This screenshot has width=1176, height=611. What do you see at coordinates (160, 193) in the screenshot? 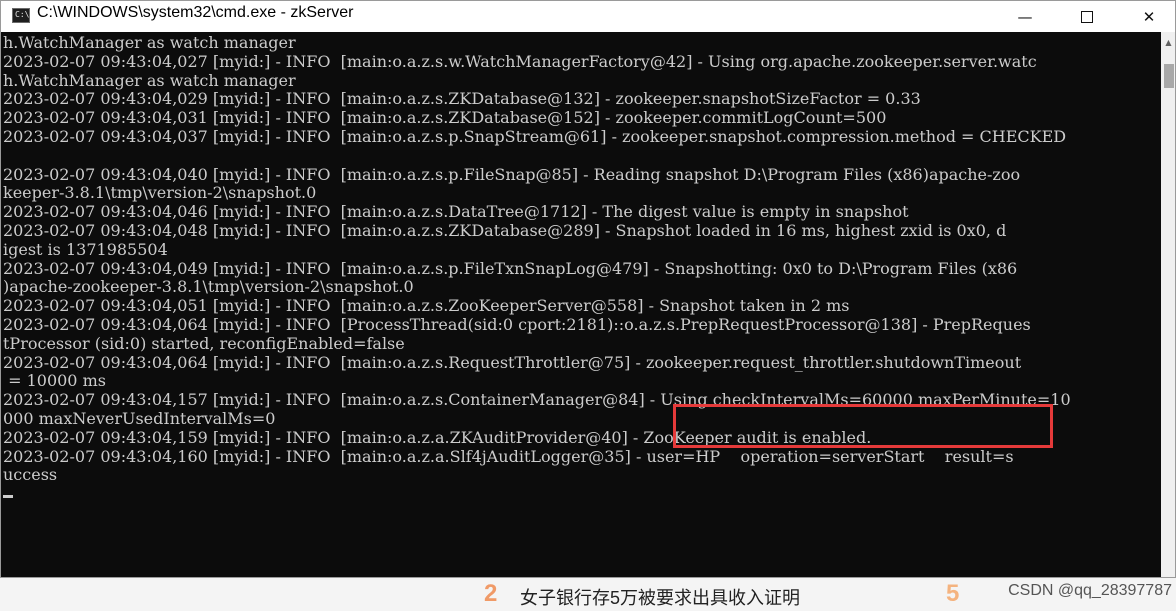
I see `console-line: keeper-3.8.1\tmp\version-2\snapshot.0` at bounding box center [160, 193].